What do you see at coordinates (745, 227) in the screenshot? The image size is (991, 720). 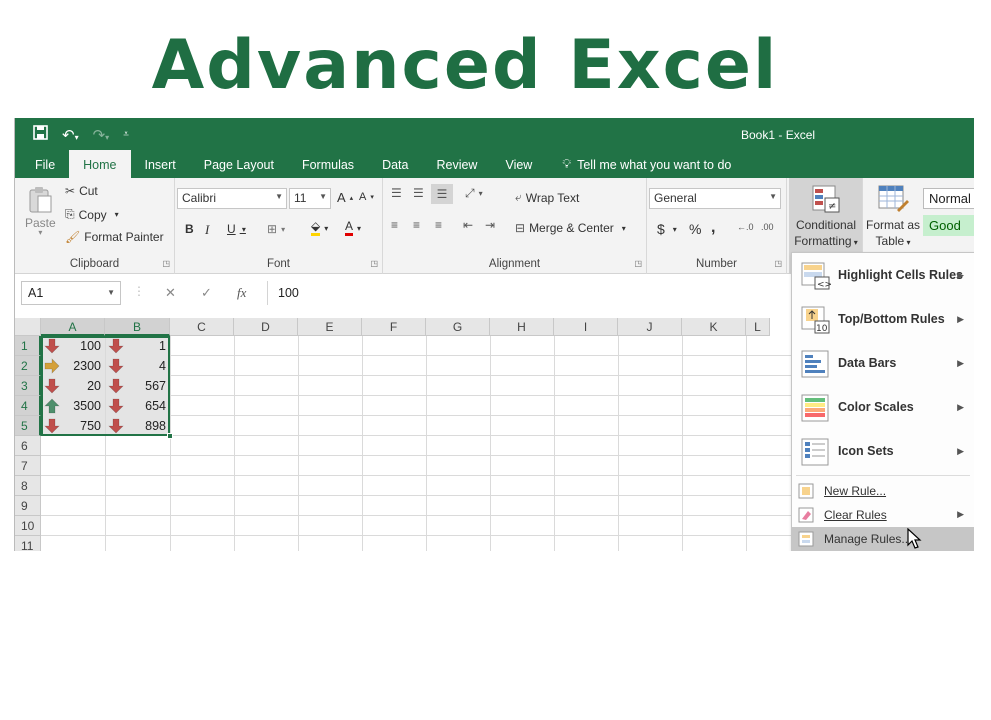 I see `increase-decimal-icon: ←.0` at bounding box center [745, 227].